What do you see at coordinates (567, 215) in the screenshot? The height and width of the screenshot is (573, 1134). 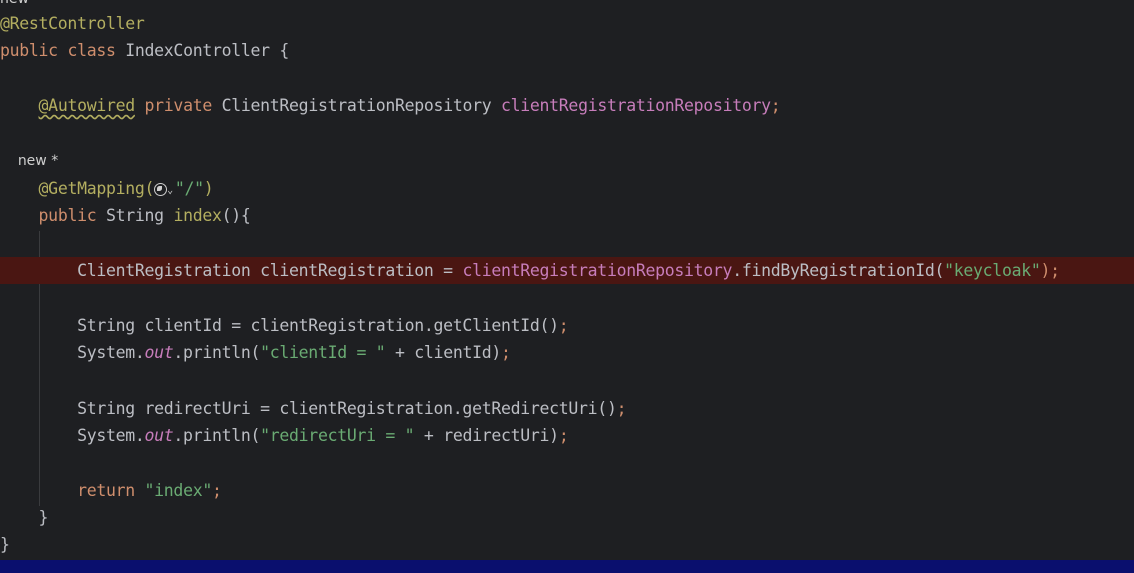 I see `code-line-8: public String index(){` at bounding box center [567, 215].